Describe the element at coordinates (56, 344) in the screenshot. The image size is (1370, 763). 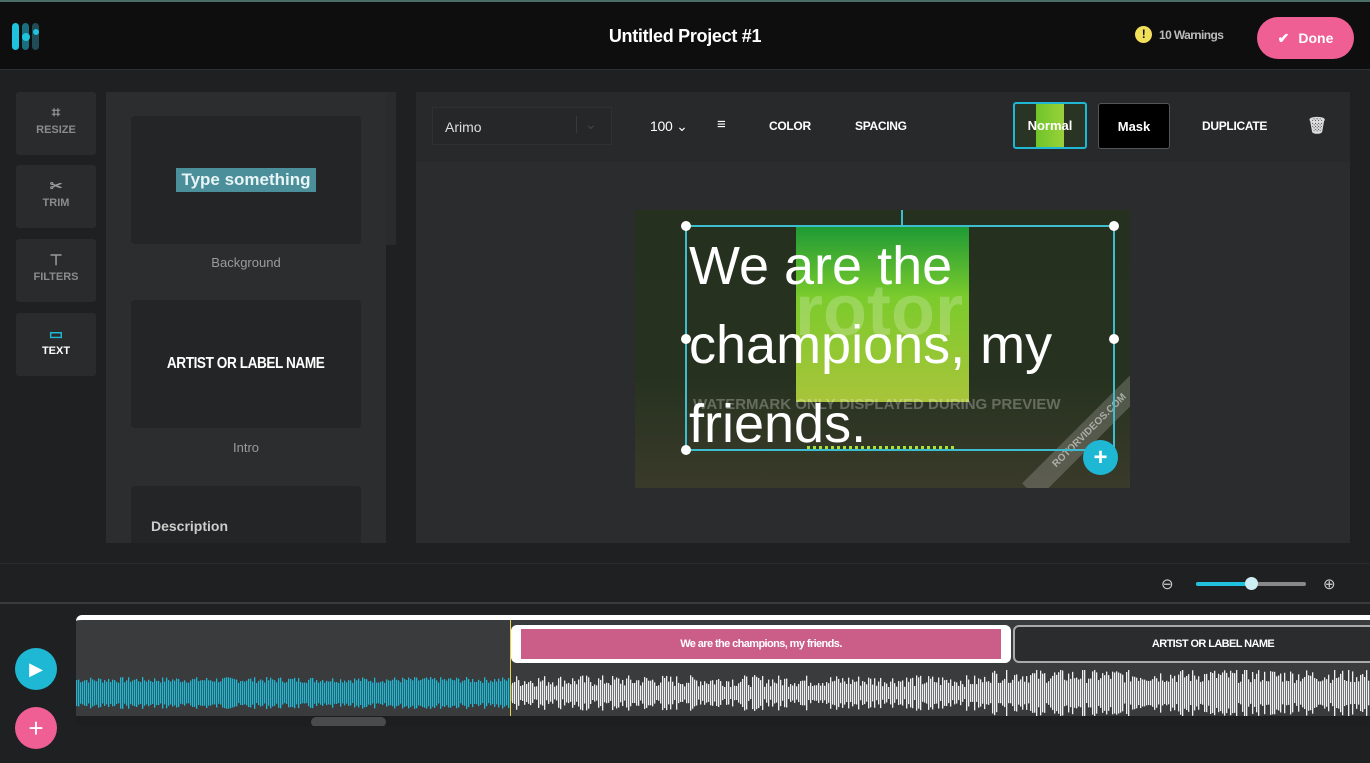
I see `tool-text: ▭ TEXT` at that location.